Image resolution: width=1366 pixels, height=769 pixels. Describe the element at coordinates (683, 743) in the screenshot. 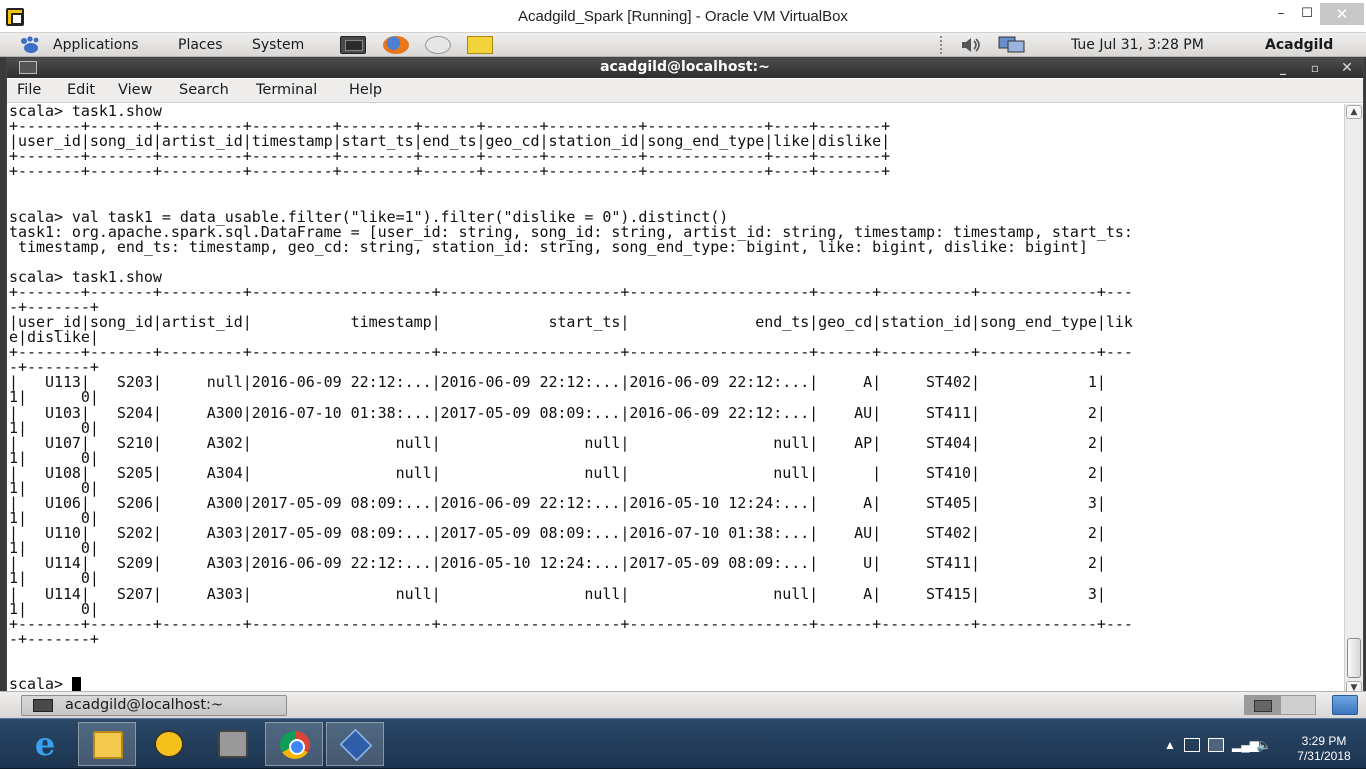

I see `windows-taskbar: e ▲ ▂▄▆ 🔈 3:29 PM 7/31/2018` at that location.